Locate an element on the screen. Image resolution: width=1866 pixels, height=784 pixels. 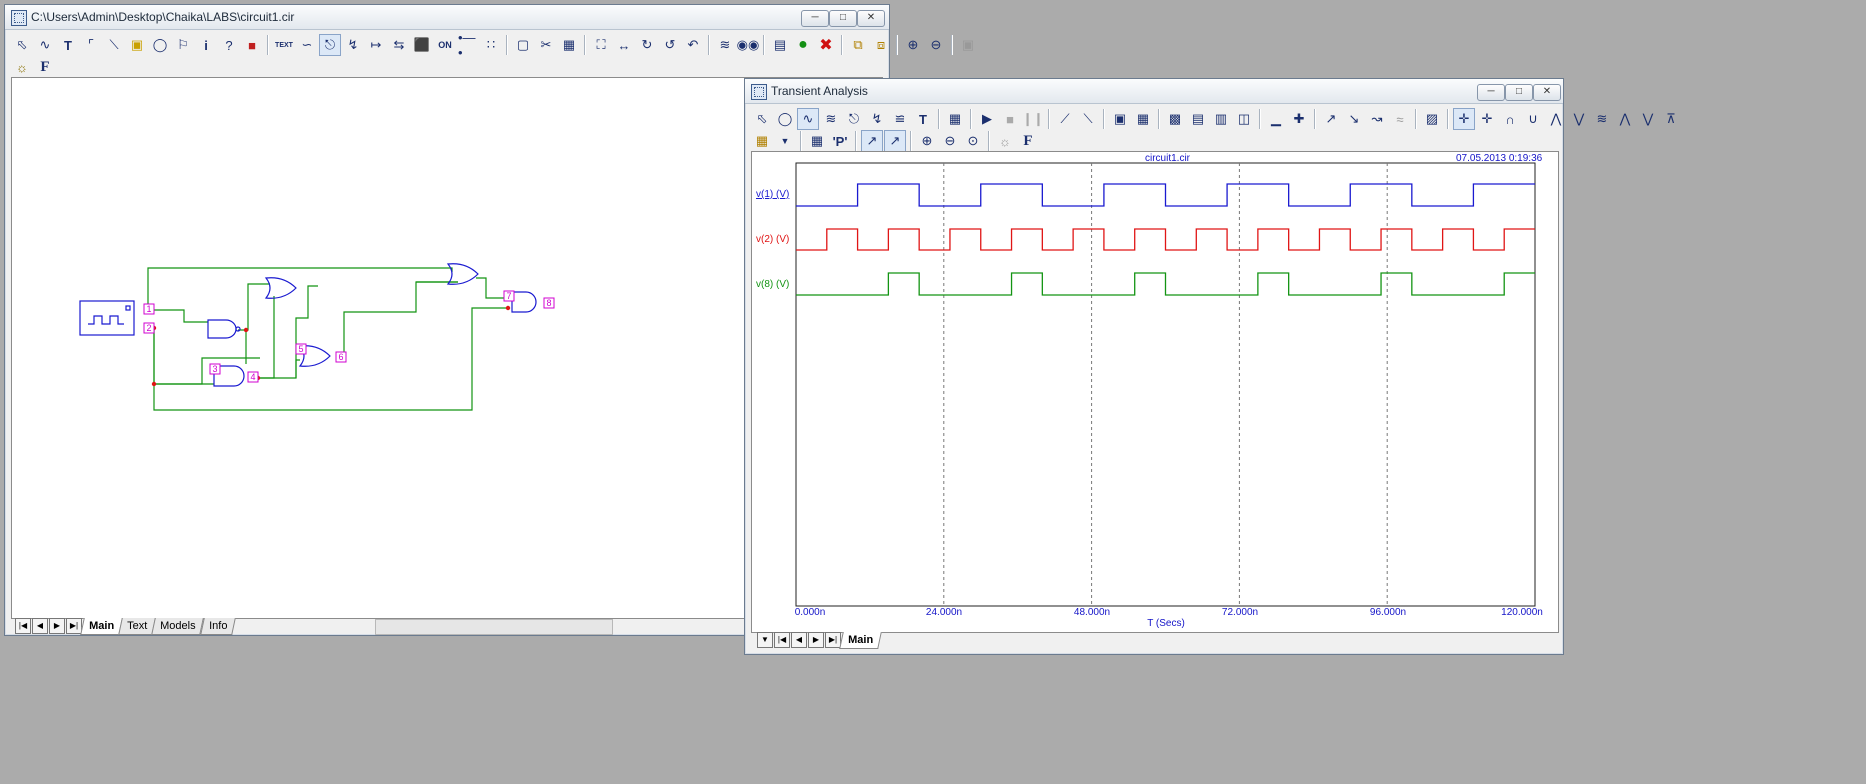
grid-icon: ▦ is located at coordinates (1143, 119).